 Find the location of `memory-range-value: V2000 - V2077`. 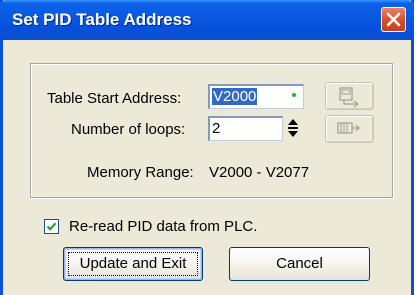

memory-range-value: V2000 - V2077 is located at coordinates (259, 172).